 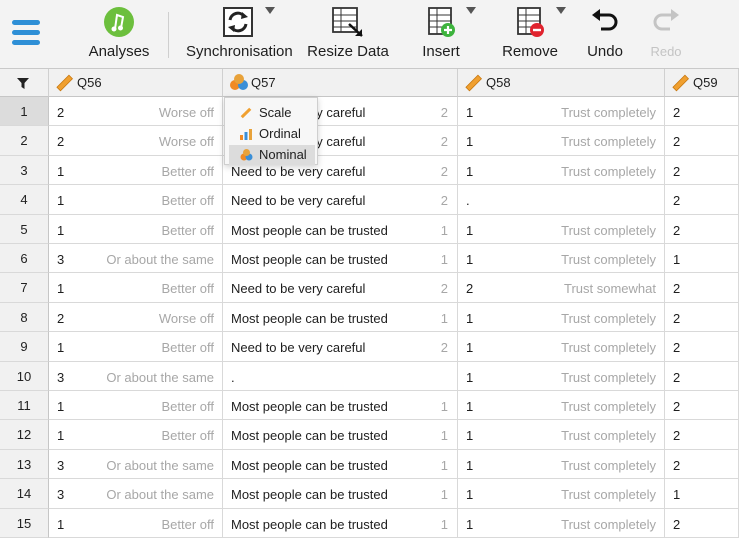 What do you see at coordinates (272, 134) in the screenshot?
I see `menu-item-ordinal: Ordinal` at bounding box center [272, 134].